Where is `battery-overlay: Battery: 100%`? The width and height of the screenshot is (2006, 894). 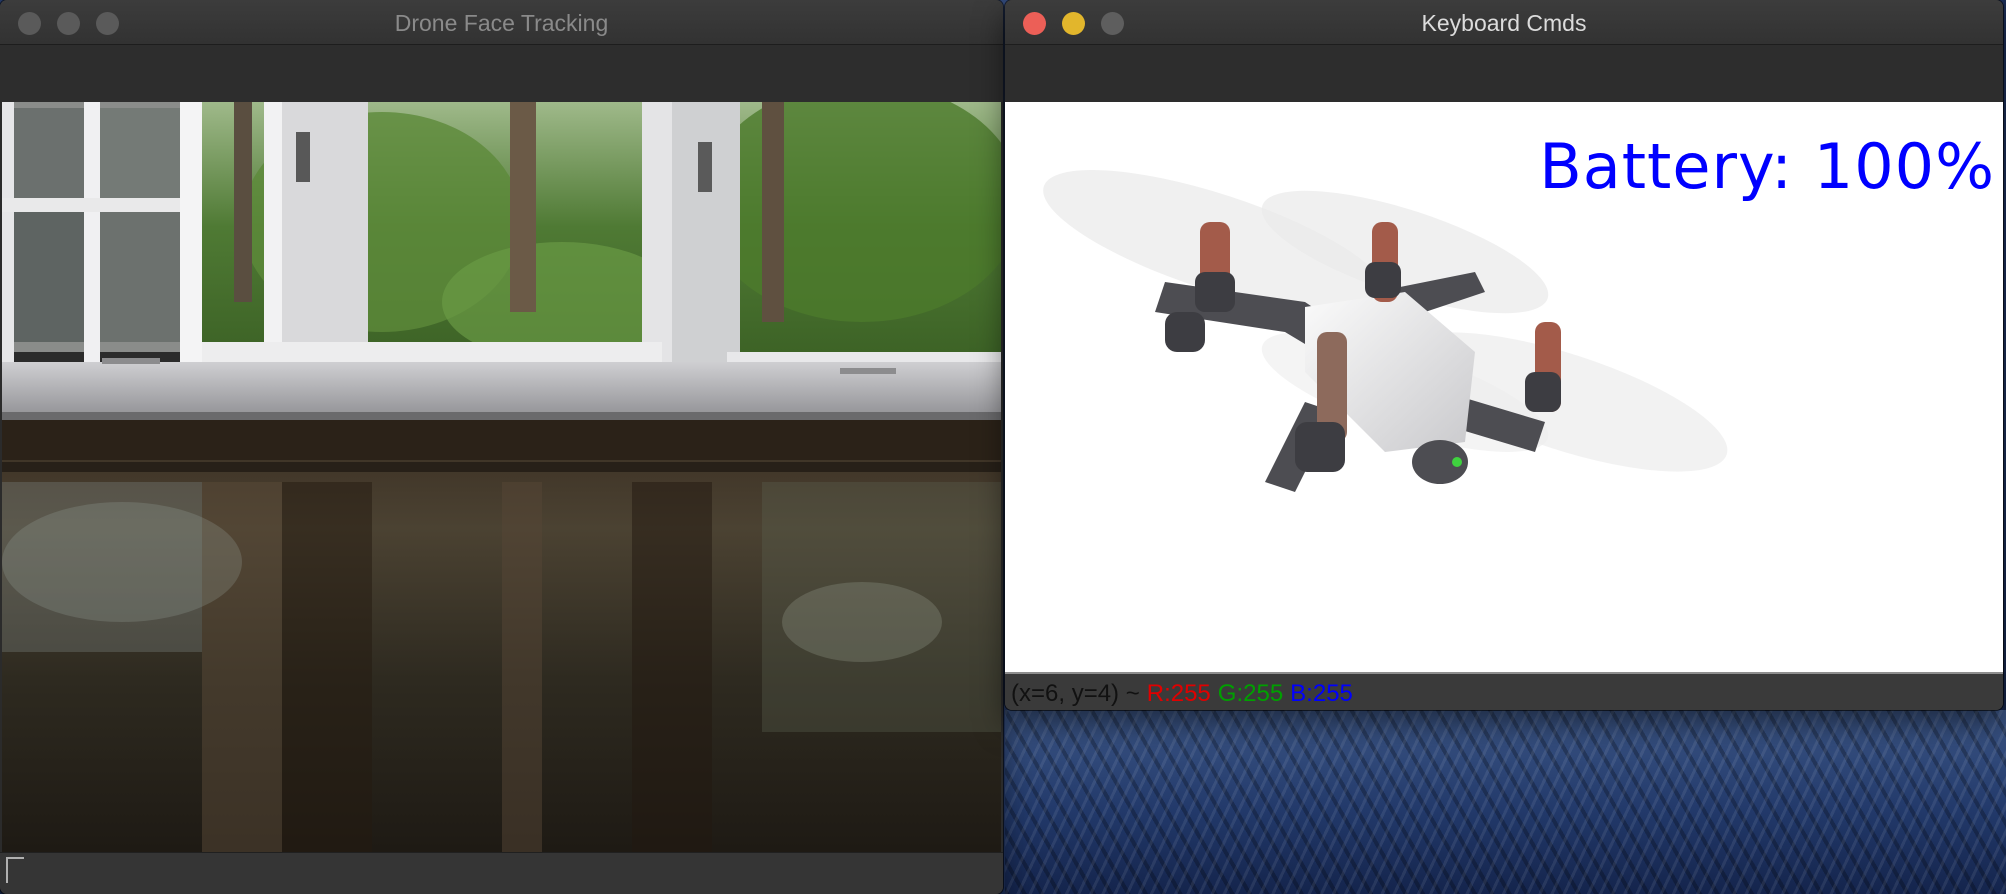 battery-overlay: Battery: 100% is located at coordinates (1767, 166).